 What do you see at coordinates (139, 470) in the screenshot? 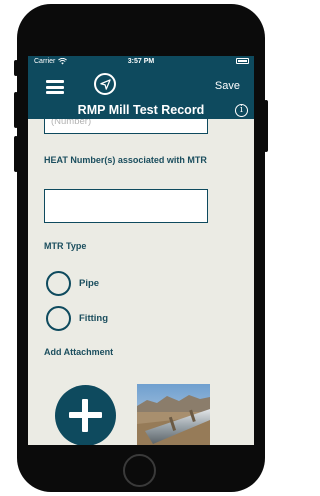
I see `home-button` at bounding box center [139, 470].